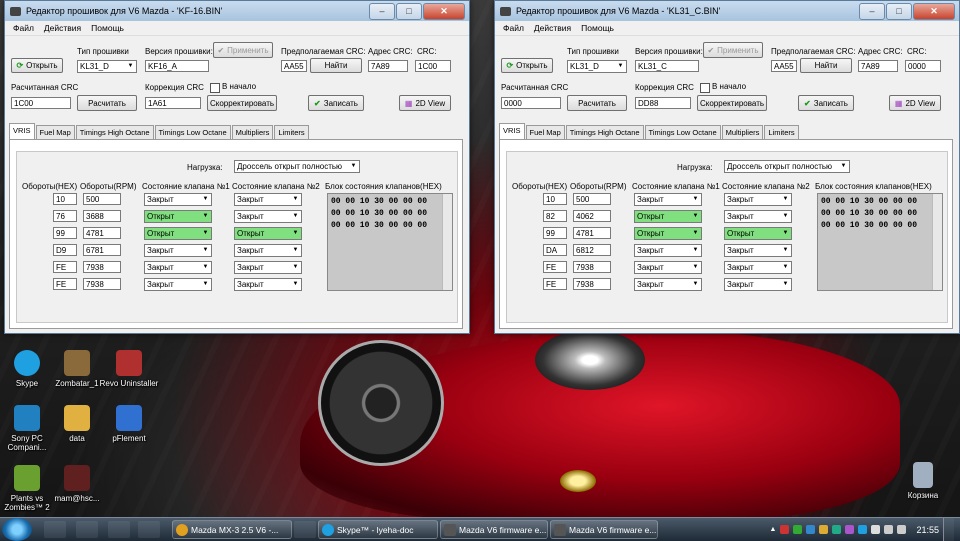  Describe the element at coordinates (592, 267) in the screenshot. I see `rpm-field: 7938` at that location.